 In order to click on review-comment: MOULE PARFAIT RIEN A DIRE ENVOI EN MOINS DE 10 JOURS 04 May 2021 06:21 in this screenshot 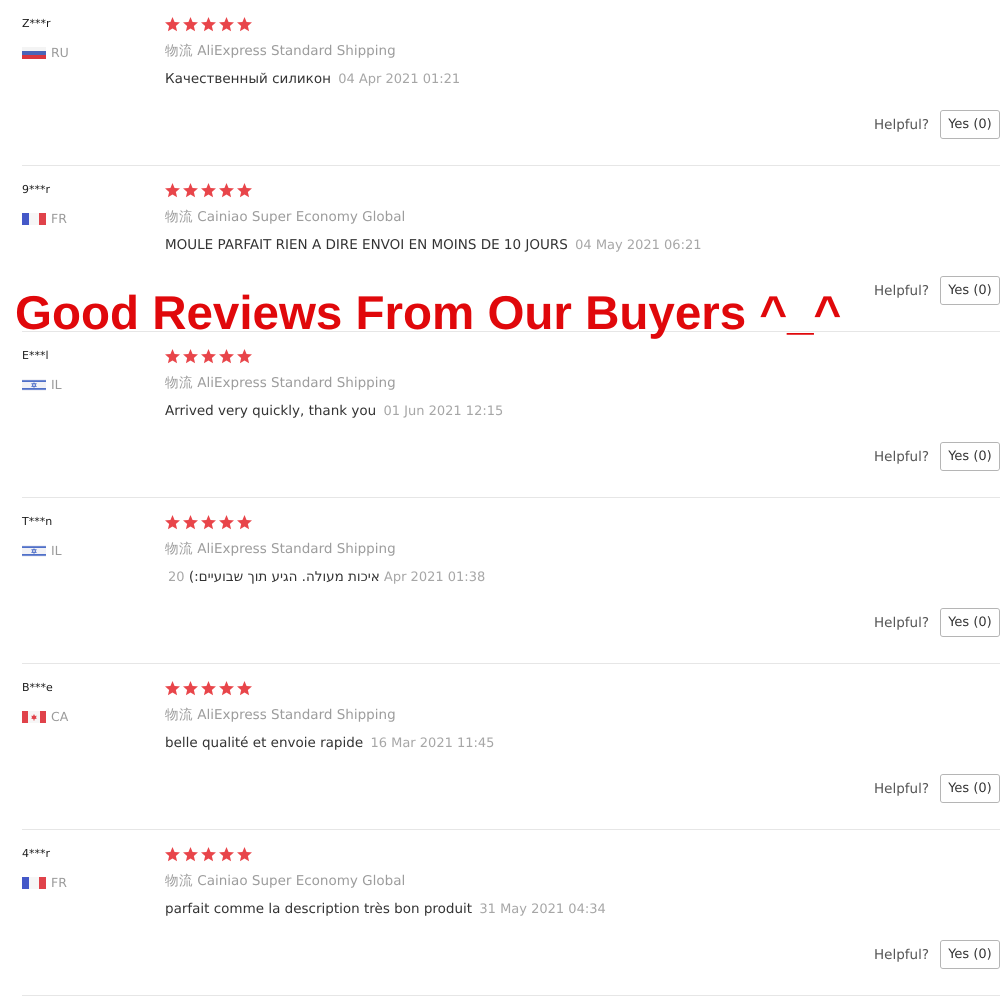, I will do `click(433, 245)`.